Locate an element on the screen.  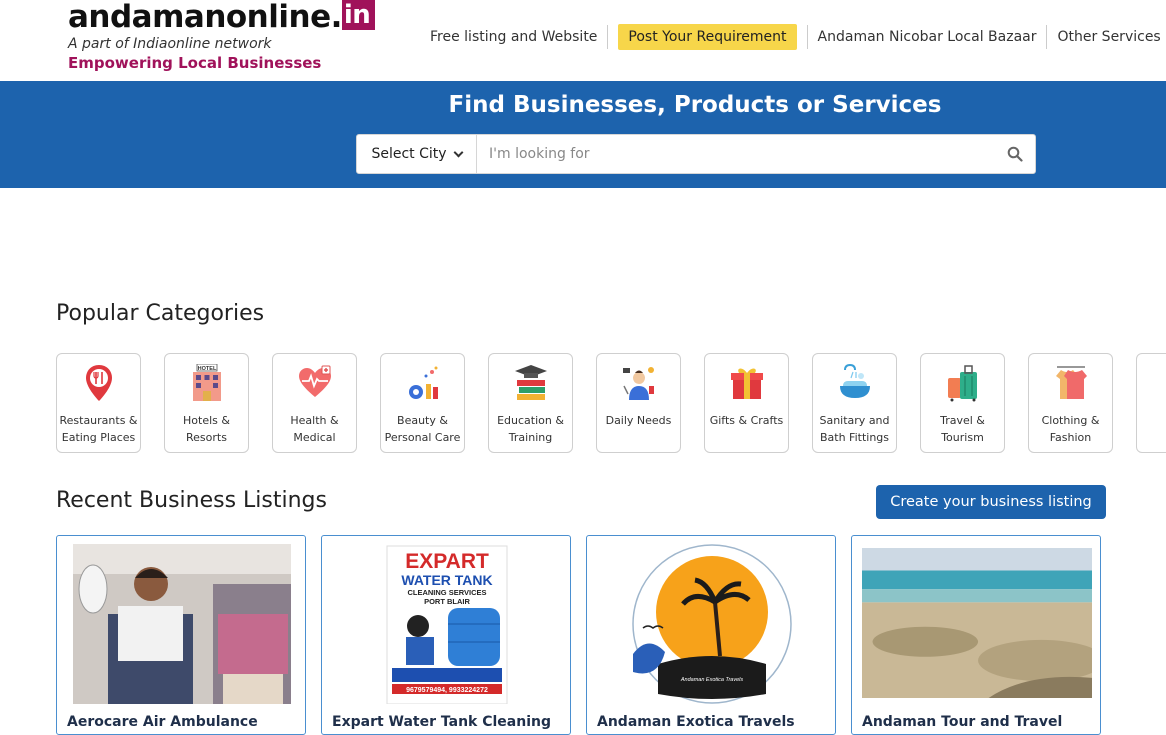
svg-text: EXPART is located at coordinates (447, 561).